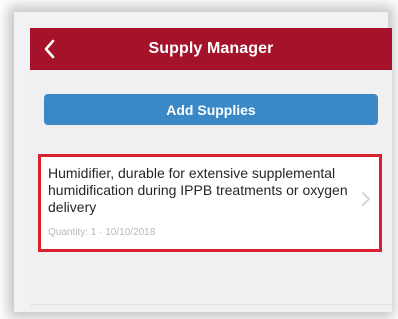 This screenshot has width=398, height=319. What do you see at coordinates (211, 304) in the screenshot?
I see `divider` at bounding box center [211, 304].